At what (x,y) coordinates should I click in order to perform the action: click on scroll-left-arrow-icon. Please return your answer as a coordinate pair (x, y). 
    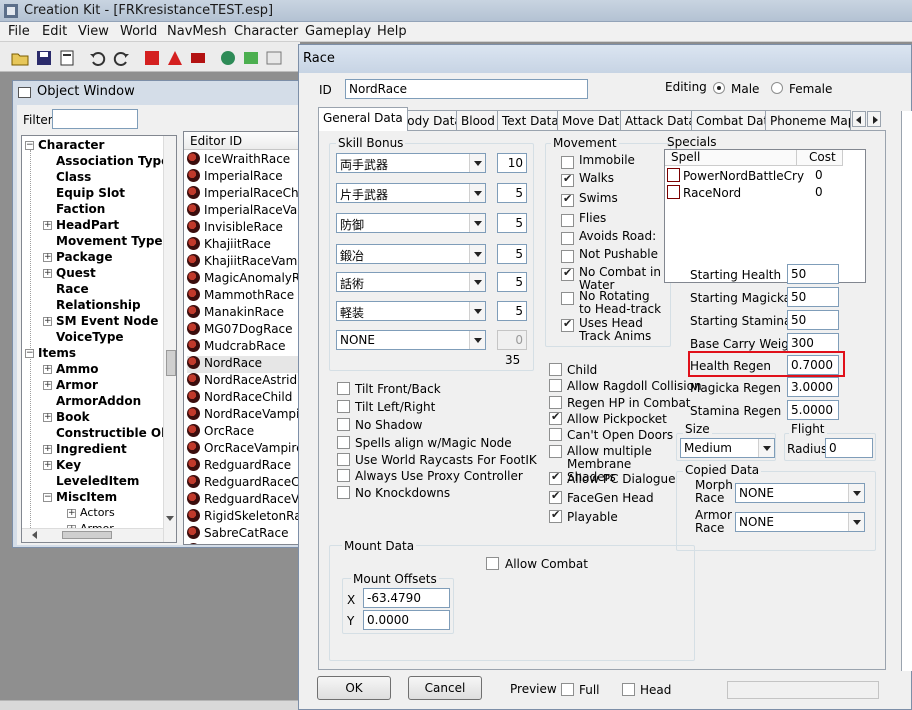
    Looking at the image, I should click on (34, 535).